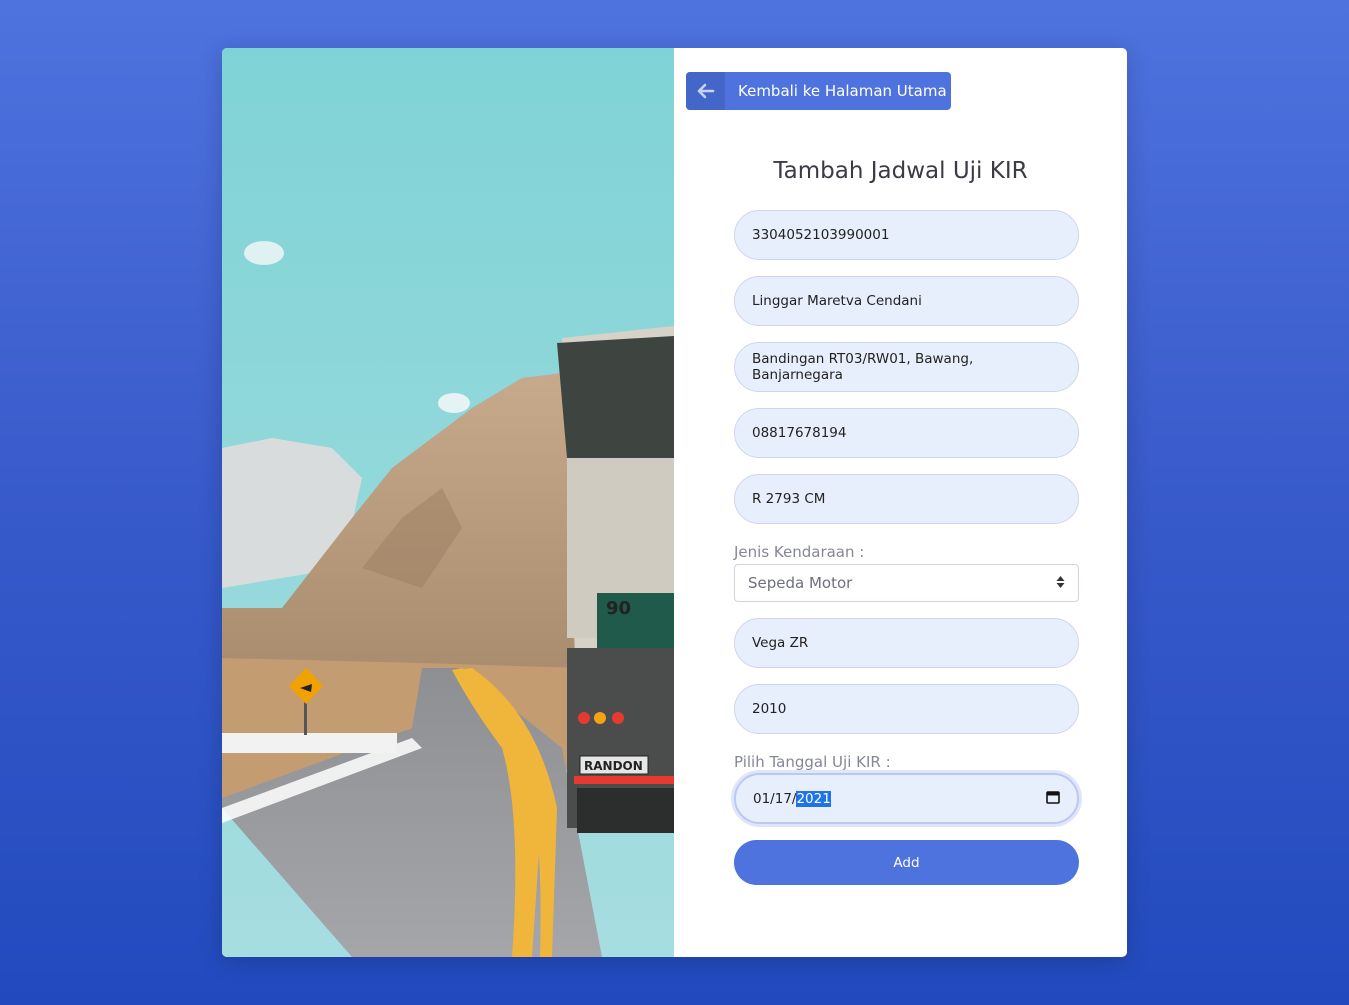  Describe the element at coordinates (618, 608) in the screenshot. I see `truck-number-text: 90` at that location.